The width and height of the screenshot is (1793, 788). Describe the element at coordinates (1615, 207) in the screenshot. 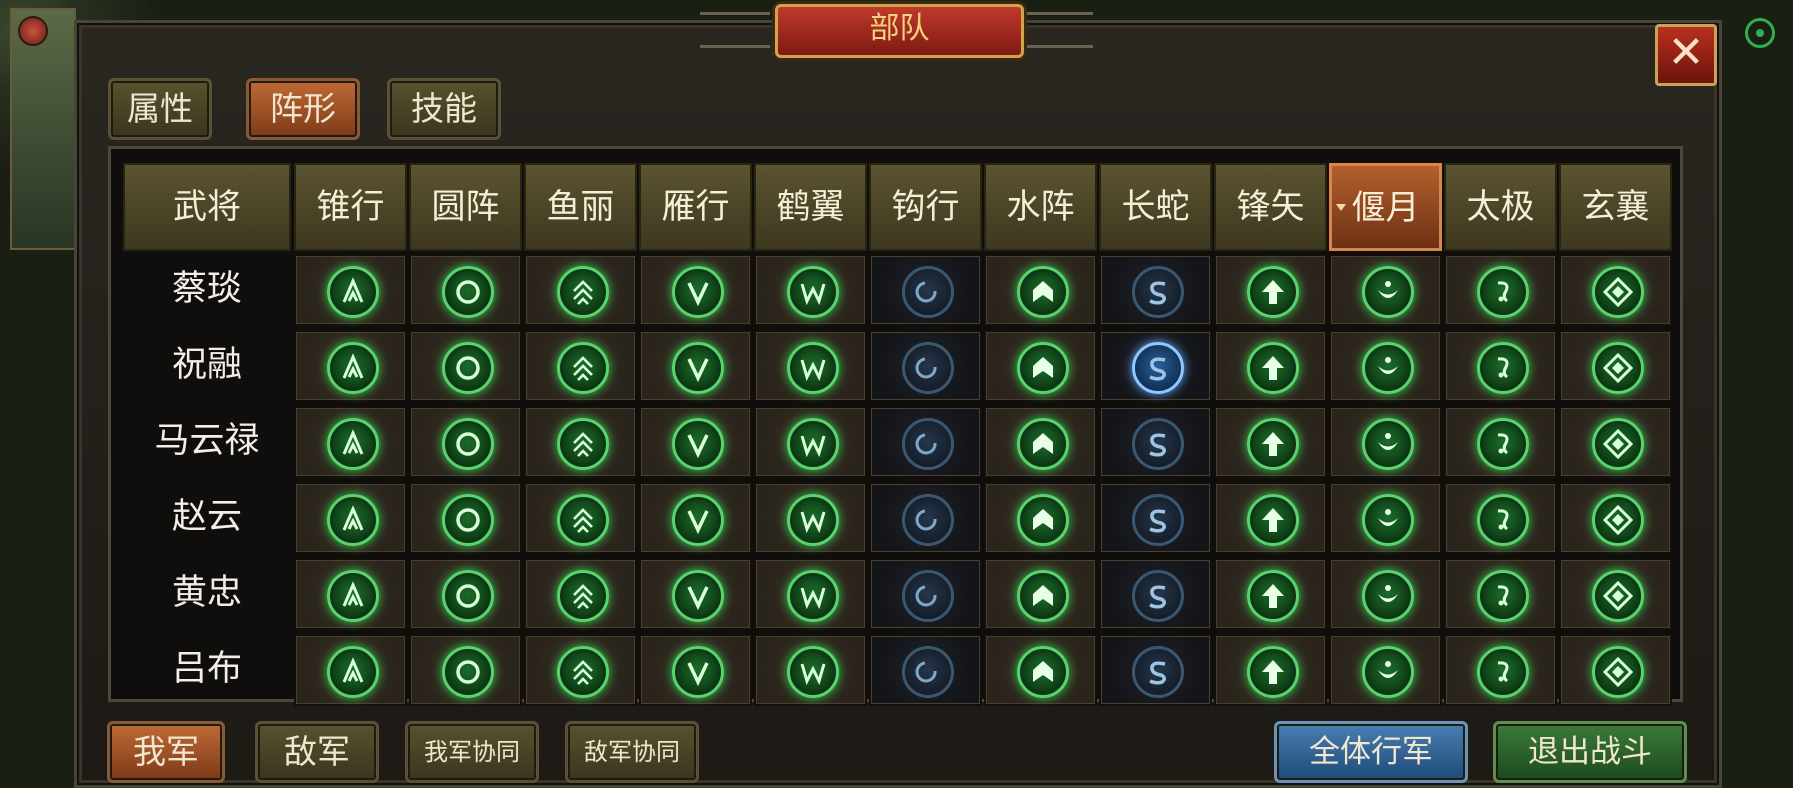

I see `header-formation: 玄襄` at that location.